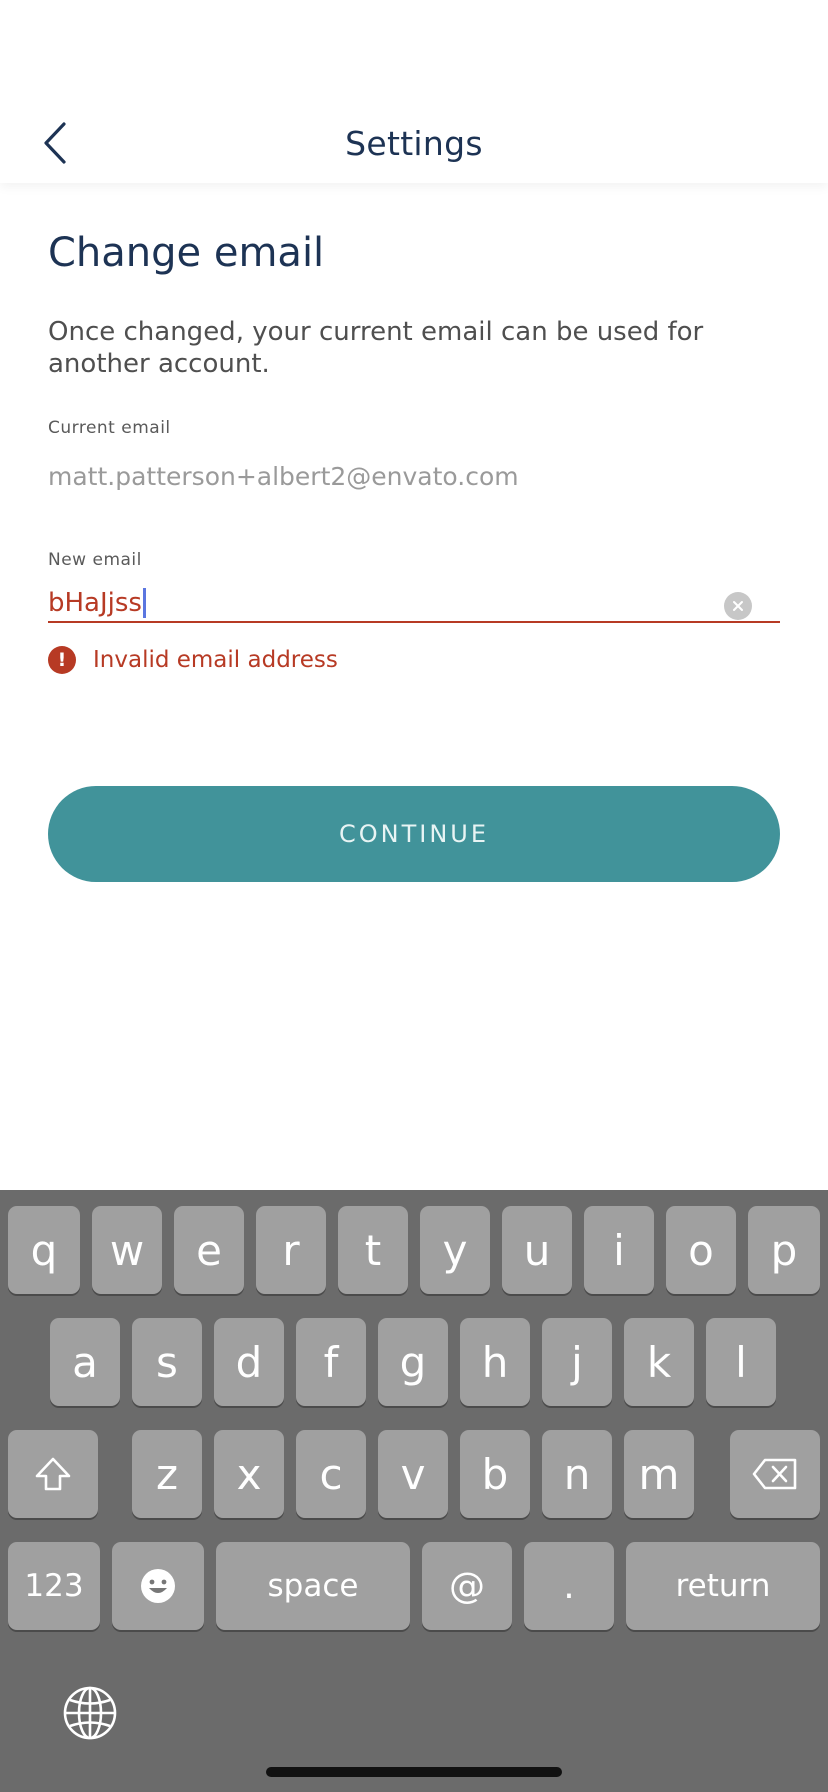  I want to click on backspace-key, so click(775, 1474).